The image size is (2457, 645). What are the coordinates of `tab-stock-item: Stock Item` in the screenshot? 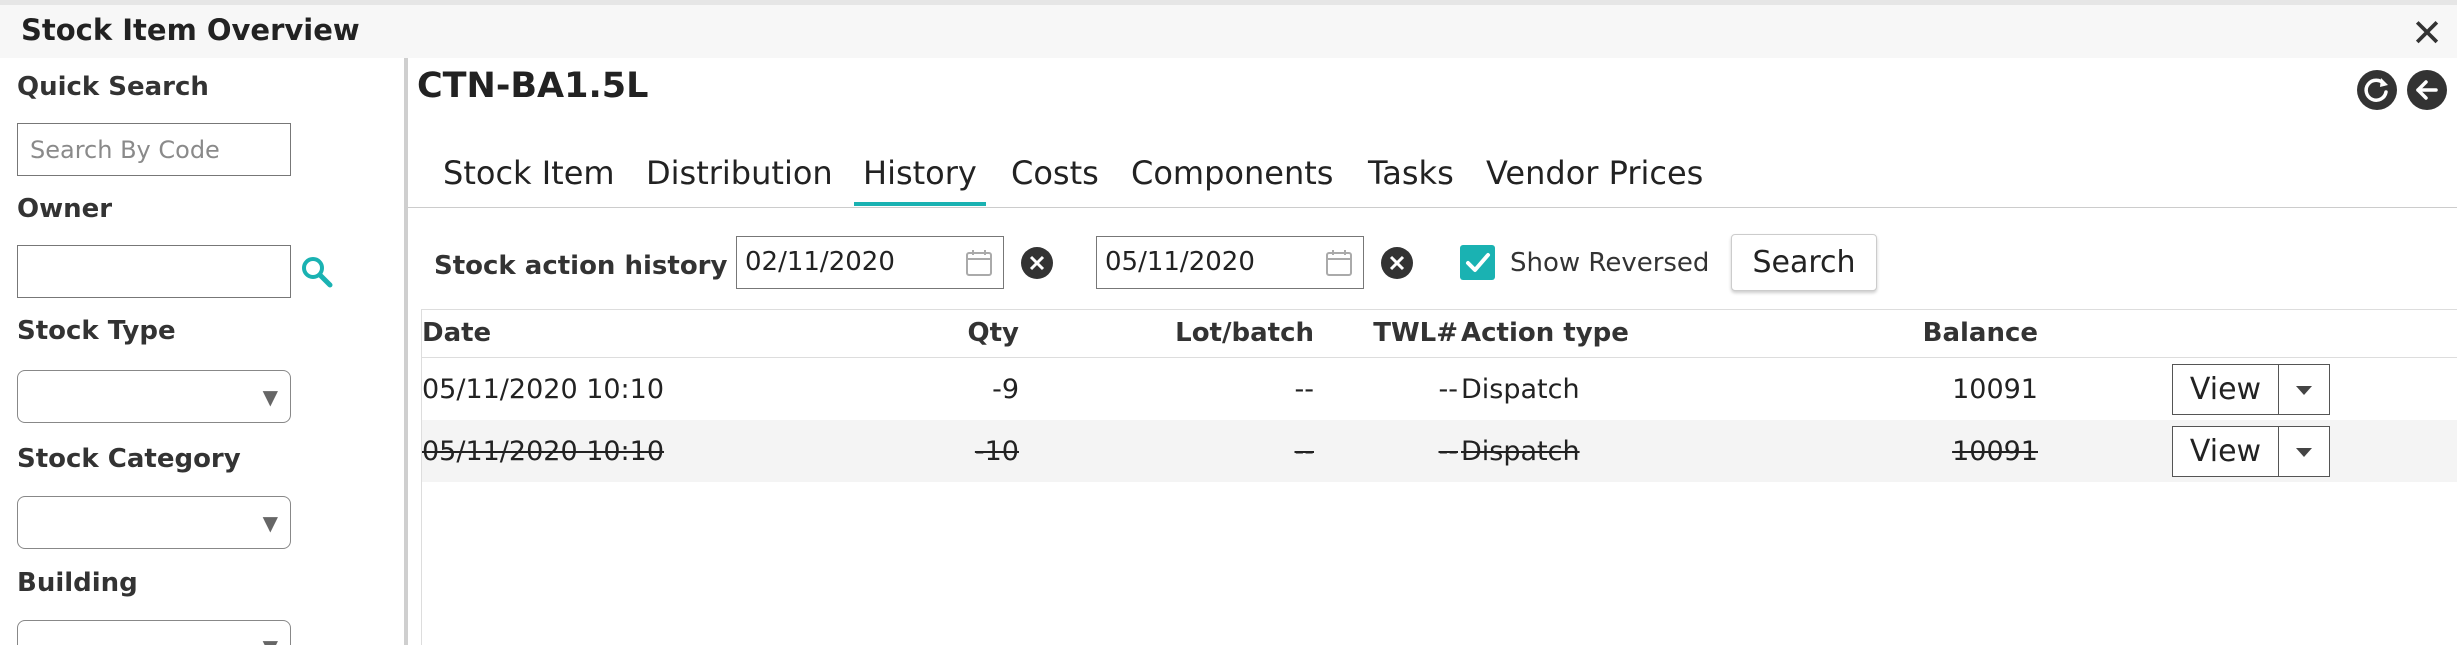 It's located at (529, 178).